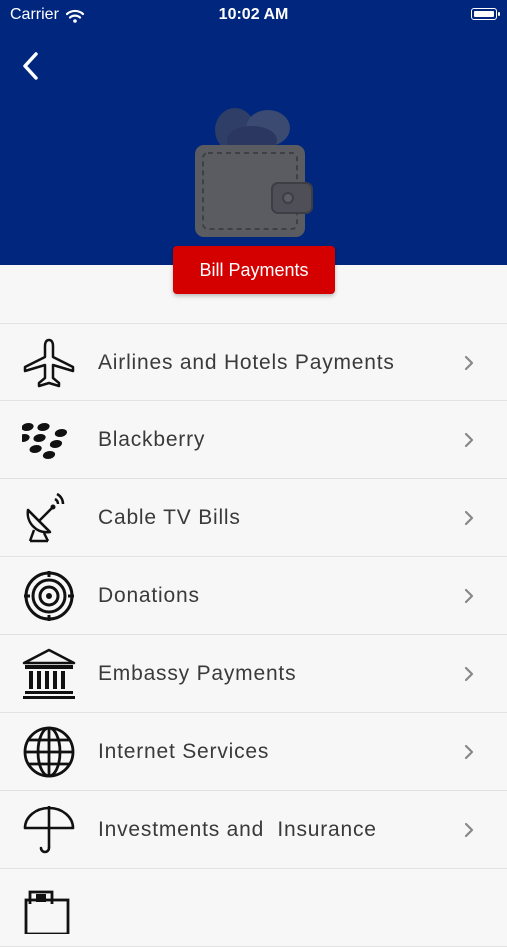 The width and height of the screenshot is (507, 947). Describe the element at coordinates (246, 362) in the screenshot. I see `list-item-label: Airlines and Hotels Payments` at that location.